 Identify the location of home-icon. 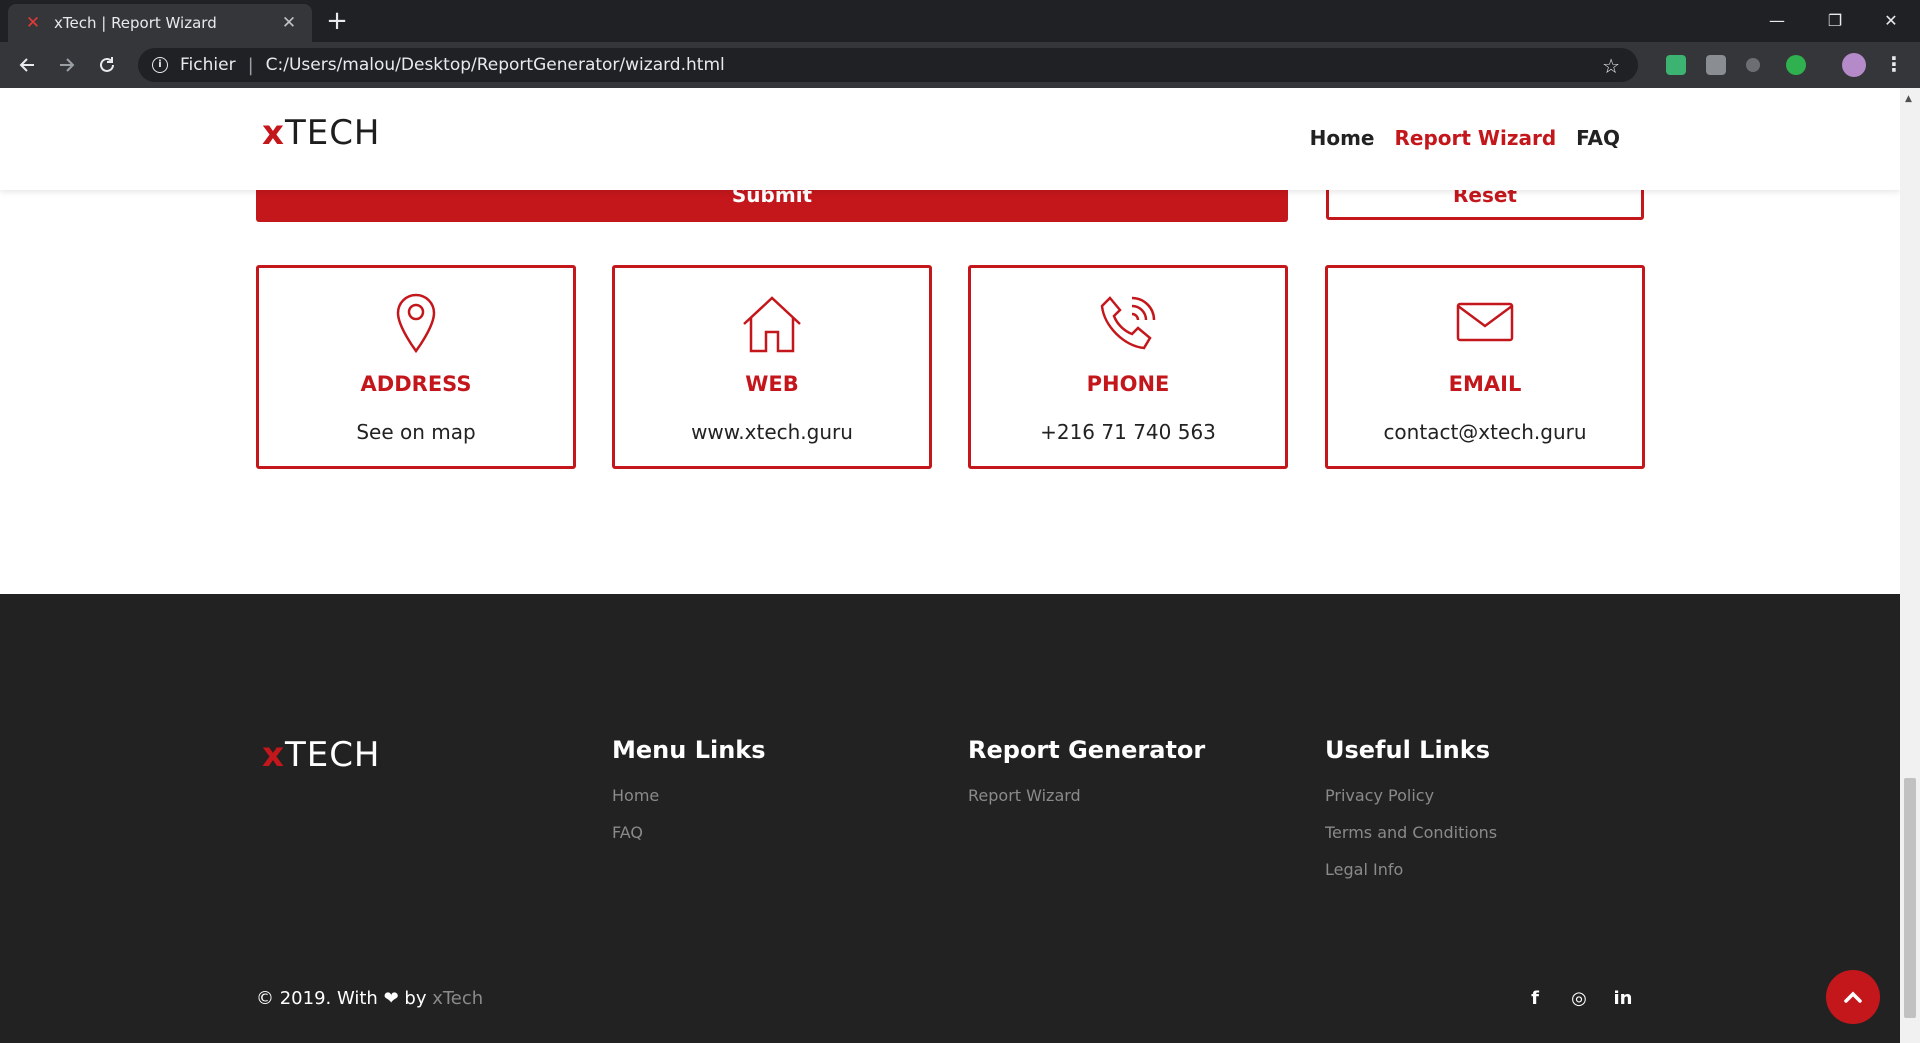
(772, 324).